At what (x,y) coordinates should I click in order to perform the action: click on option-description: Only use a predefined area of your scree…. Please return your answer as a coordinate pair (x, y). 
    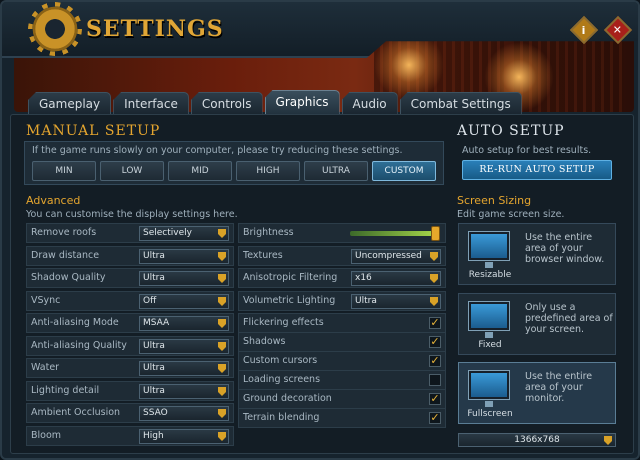
    Looking at the image, I should click on (569, 318).